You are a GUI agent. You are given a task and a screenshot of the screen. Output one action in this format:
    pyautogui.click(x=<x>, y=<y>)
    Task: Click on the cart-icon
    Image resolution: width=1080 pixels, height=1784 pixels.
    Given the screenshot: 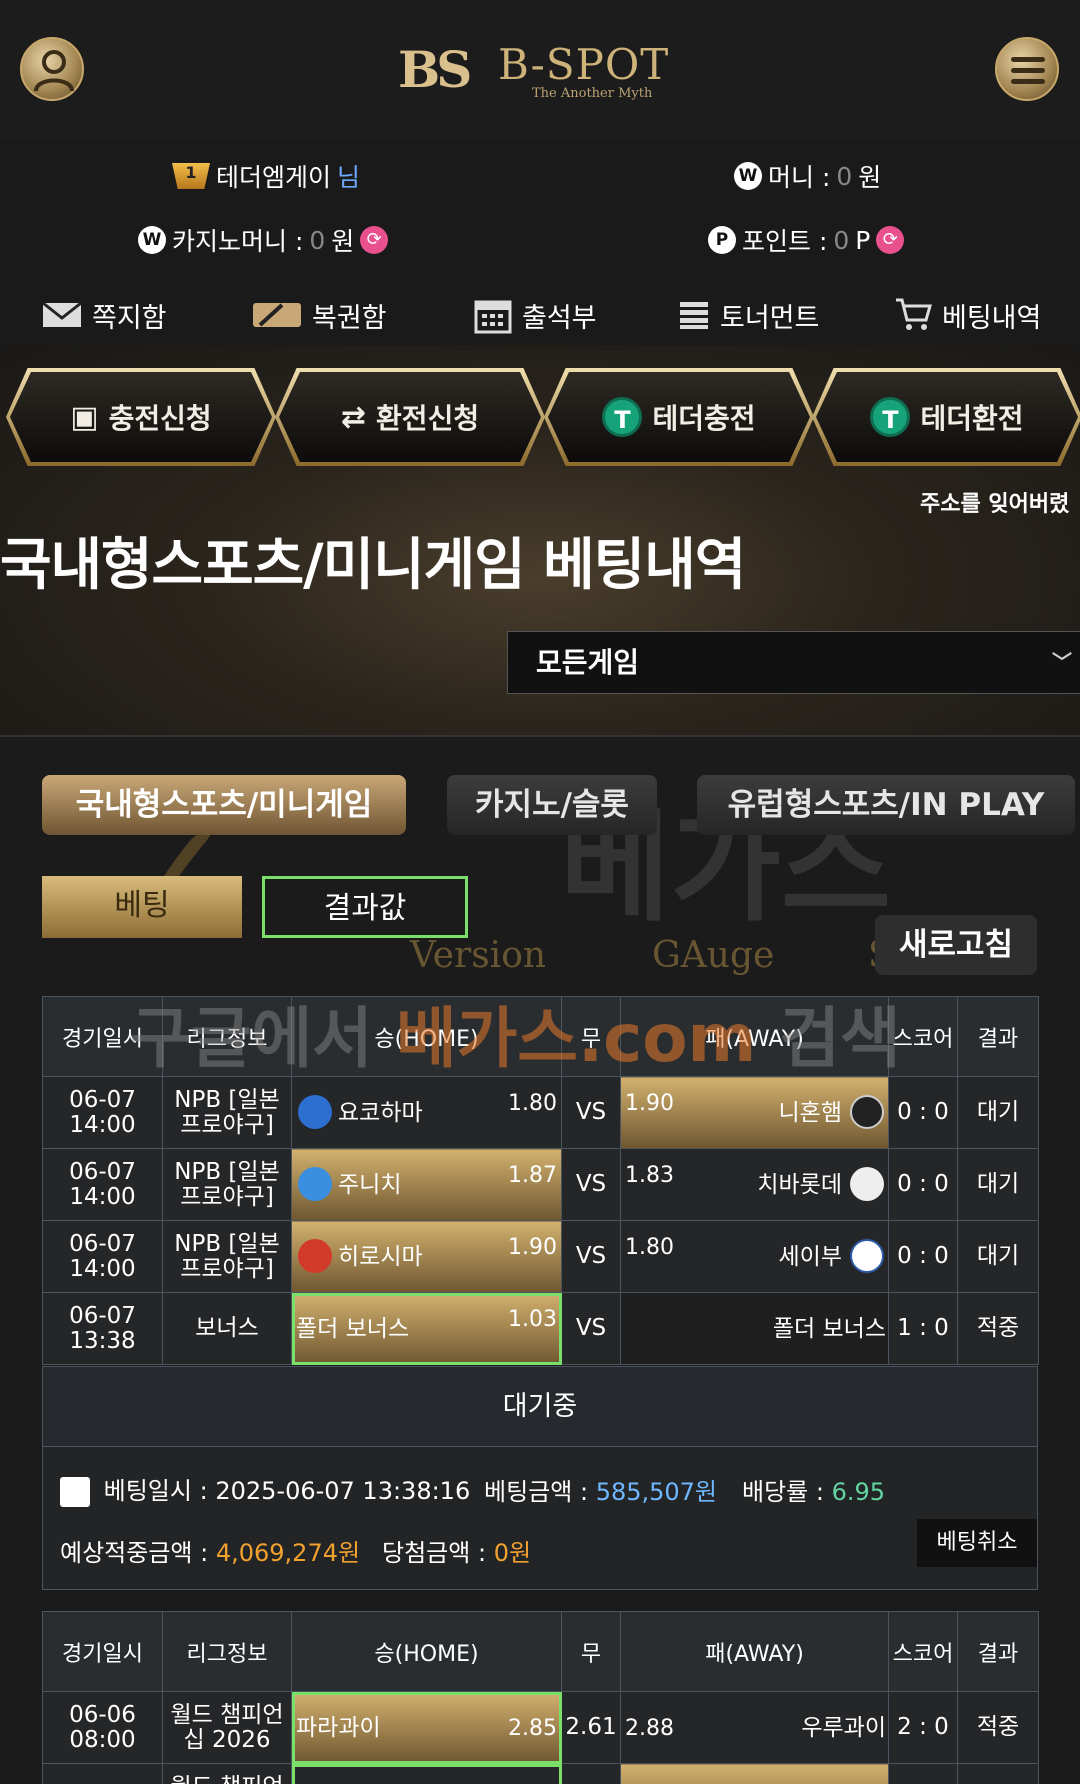 What is the action you would take?
    pyautogui.click(x=914, y=314)
    